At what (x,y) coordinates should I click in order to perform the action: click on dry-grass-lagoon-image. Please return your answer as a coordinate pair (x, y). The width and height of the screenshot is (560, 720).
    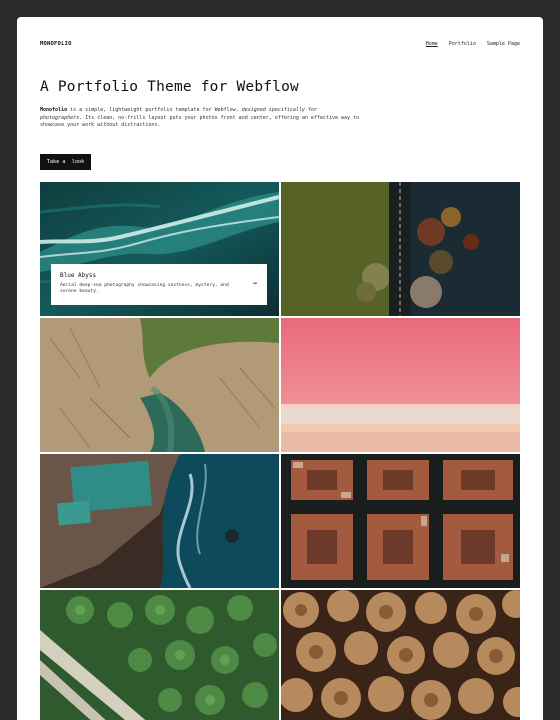
    Looking at the image, I should click on (159, 385).